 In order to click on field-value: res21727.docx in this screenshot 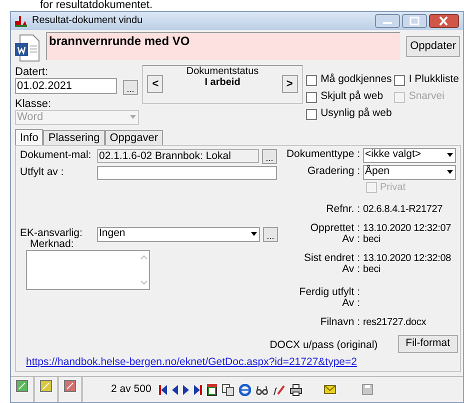, I will do `click(394, 322)`.